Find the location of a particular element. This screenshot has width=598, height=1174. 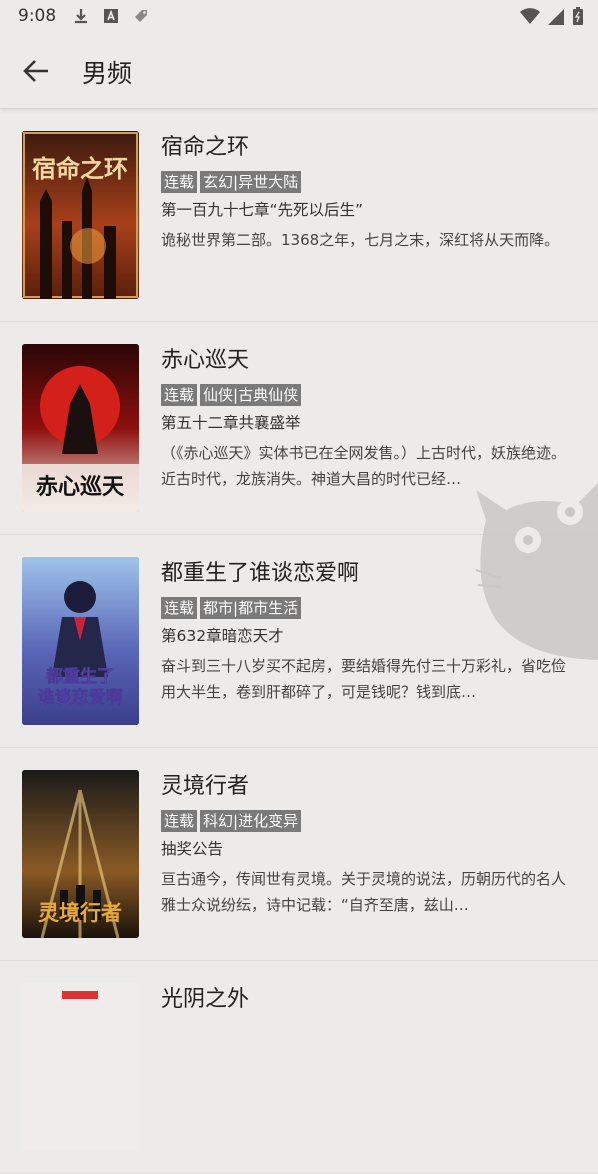

latest-chapter: 第632章暗恋天才 is located at coordinates (222, 636).